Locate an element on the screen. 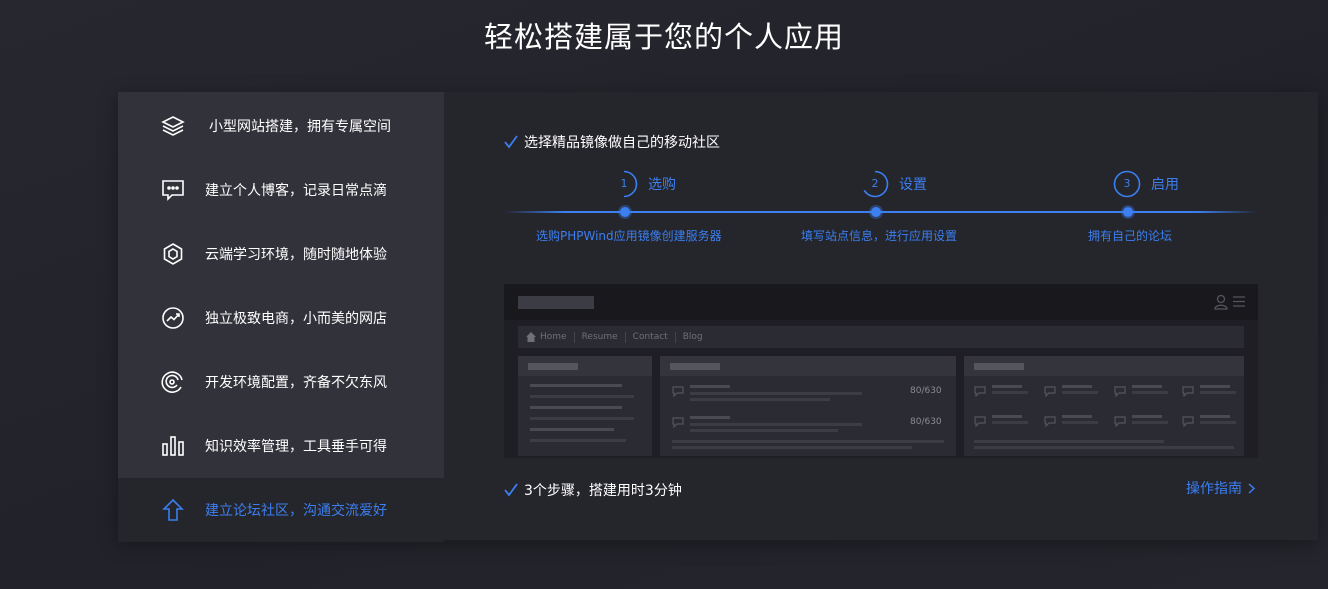 This screenshot has width=1328, height=589. step-name: 启用 is located at coordinates (1165, 185).